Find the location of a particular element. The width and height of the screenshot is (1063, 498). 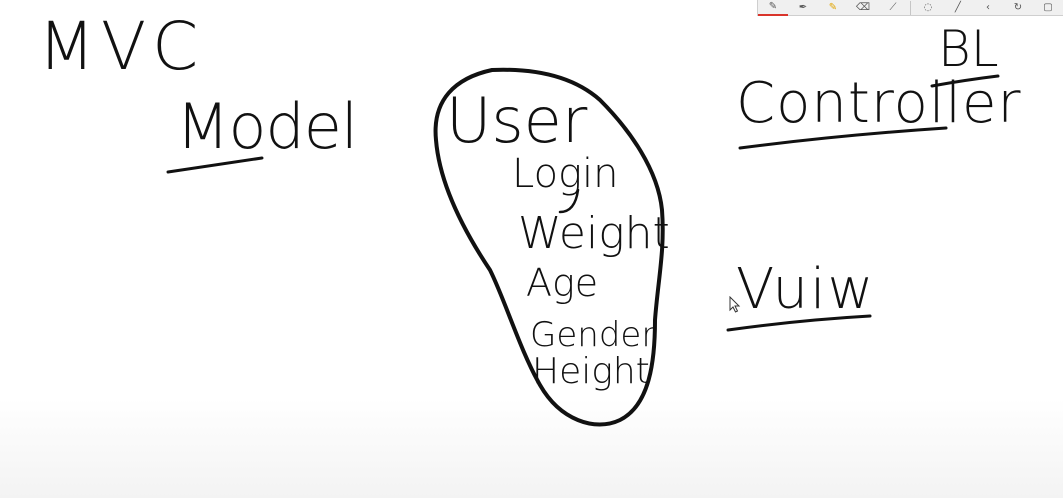

user-field-height: Height is located at coordinates (591, 371).